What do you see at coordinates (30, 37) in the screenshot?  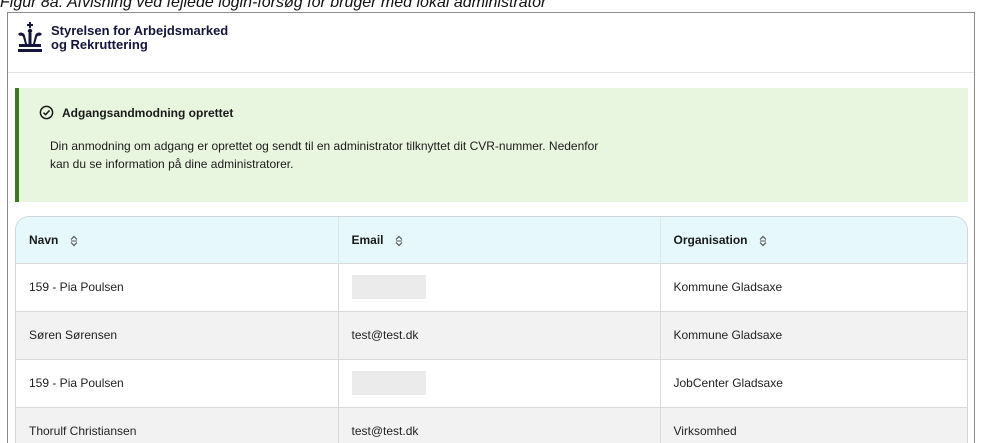 I see `crown-icon` at bounding box center [30, 37].